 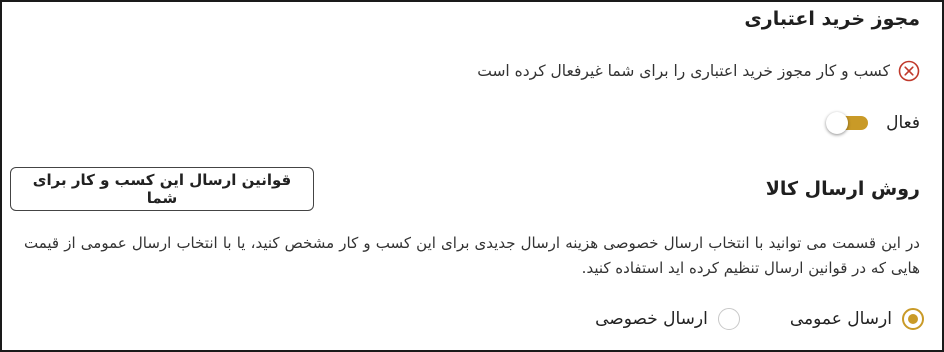 What do you see at coordinates (728, 319) in the screenshot?
I see `radio-private-shipping` at bounding box center [728, 319].